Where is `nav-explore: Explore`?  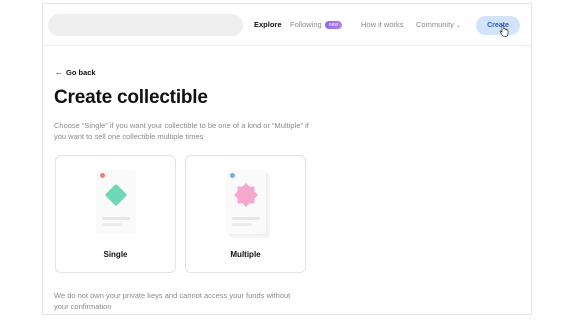
nav-explore: Explore is located at coordinates (268, 24).